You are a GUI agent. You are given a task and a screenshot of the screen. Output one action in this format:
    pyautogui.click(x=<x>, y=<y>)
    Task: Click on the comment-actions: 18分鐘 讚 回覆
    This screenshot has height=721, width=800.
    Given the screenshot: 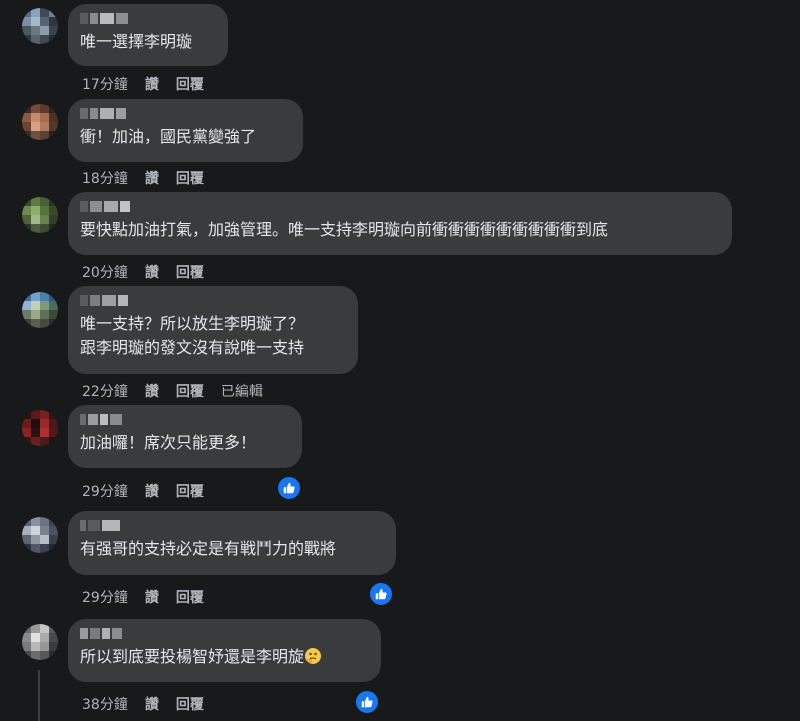 What is the action you would take?
    pyautogui.click(x=151, y=178)
    